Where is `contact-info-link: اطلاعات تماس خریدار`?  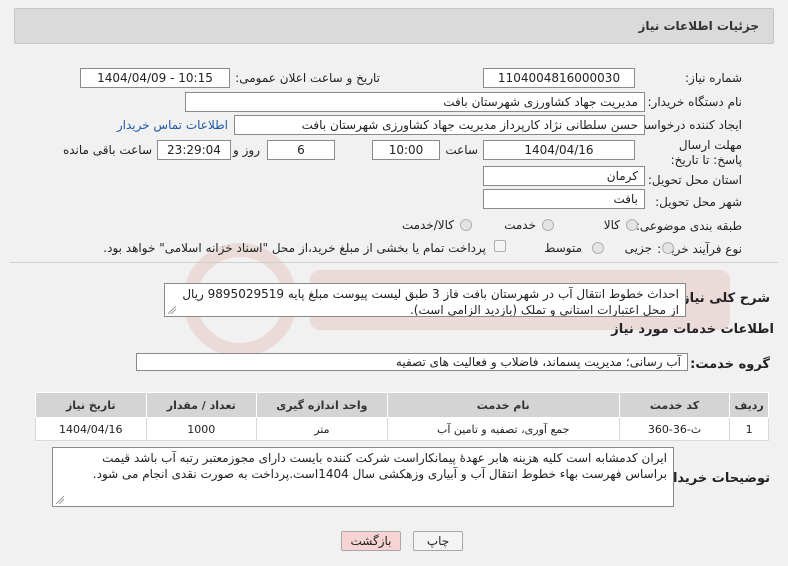
contact-info-link: اطلاعات تماس خریدار is located at coordinates (172, 125).